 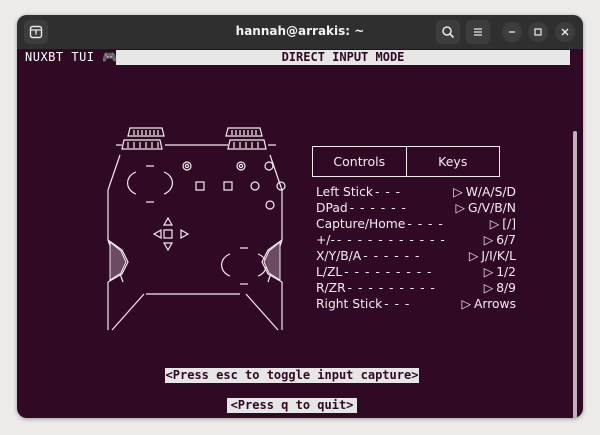 I want to click on minimize-button, so click(x=512, y=32).